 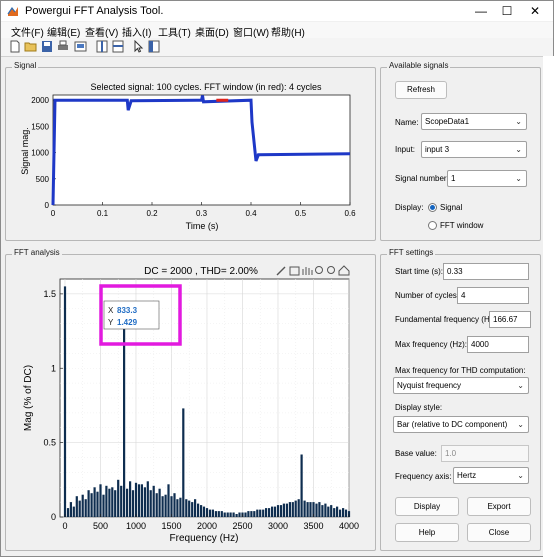 I want to click on signal-xtick-label: 0.6, so click(x=350, y=213).